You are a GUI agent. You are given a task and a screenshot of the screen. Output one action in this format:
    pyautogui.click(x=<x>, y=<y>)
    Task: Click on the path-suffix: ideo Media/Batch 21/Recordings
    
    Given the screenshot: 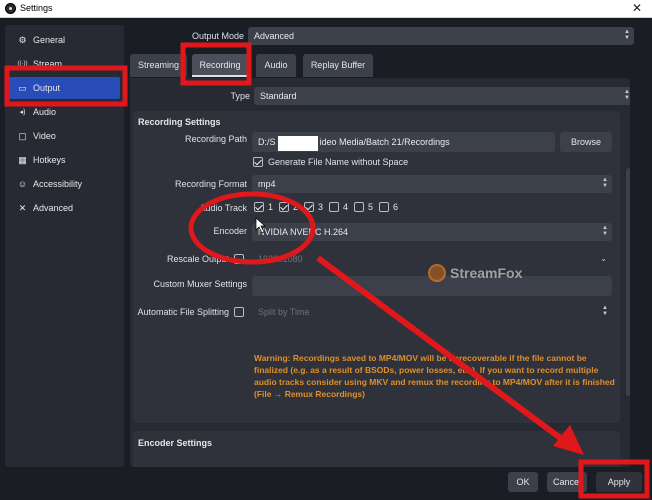 What is the action you would take?
    pyautogui.click(x=384, y=142)
    